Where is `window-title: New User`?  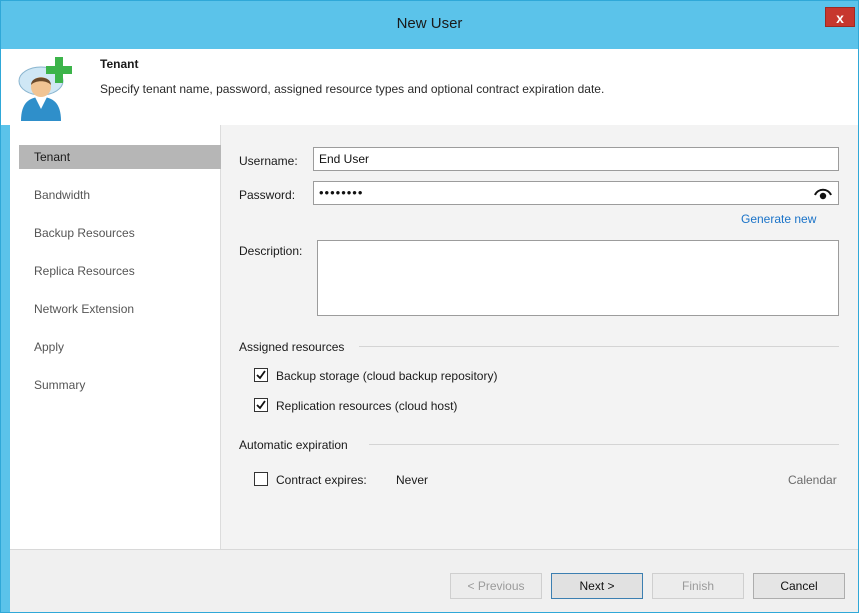 window-title: New User is located at coordinates (429, 23).